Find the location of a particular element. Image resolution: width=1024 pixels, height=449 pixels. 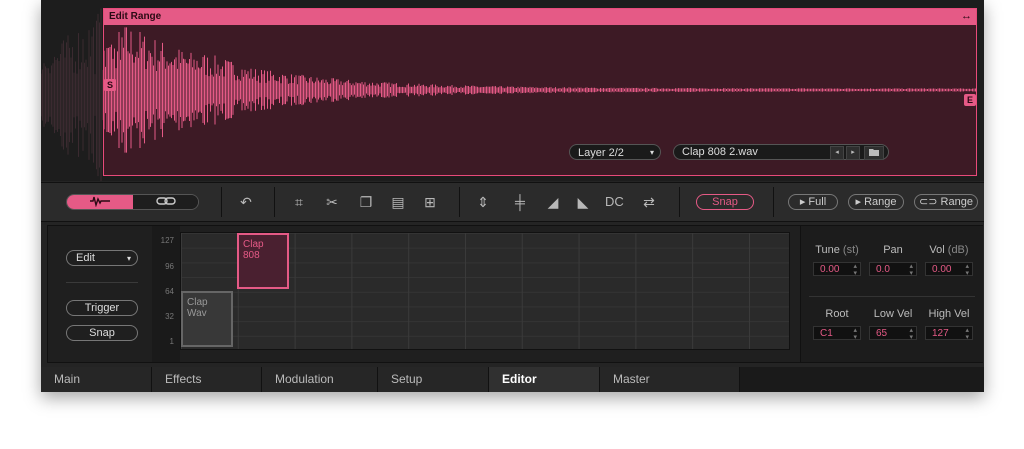

vol-label: Vol (dB) is located at coordinates (949, 250).